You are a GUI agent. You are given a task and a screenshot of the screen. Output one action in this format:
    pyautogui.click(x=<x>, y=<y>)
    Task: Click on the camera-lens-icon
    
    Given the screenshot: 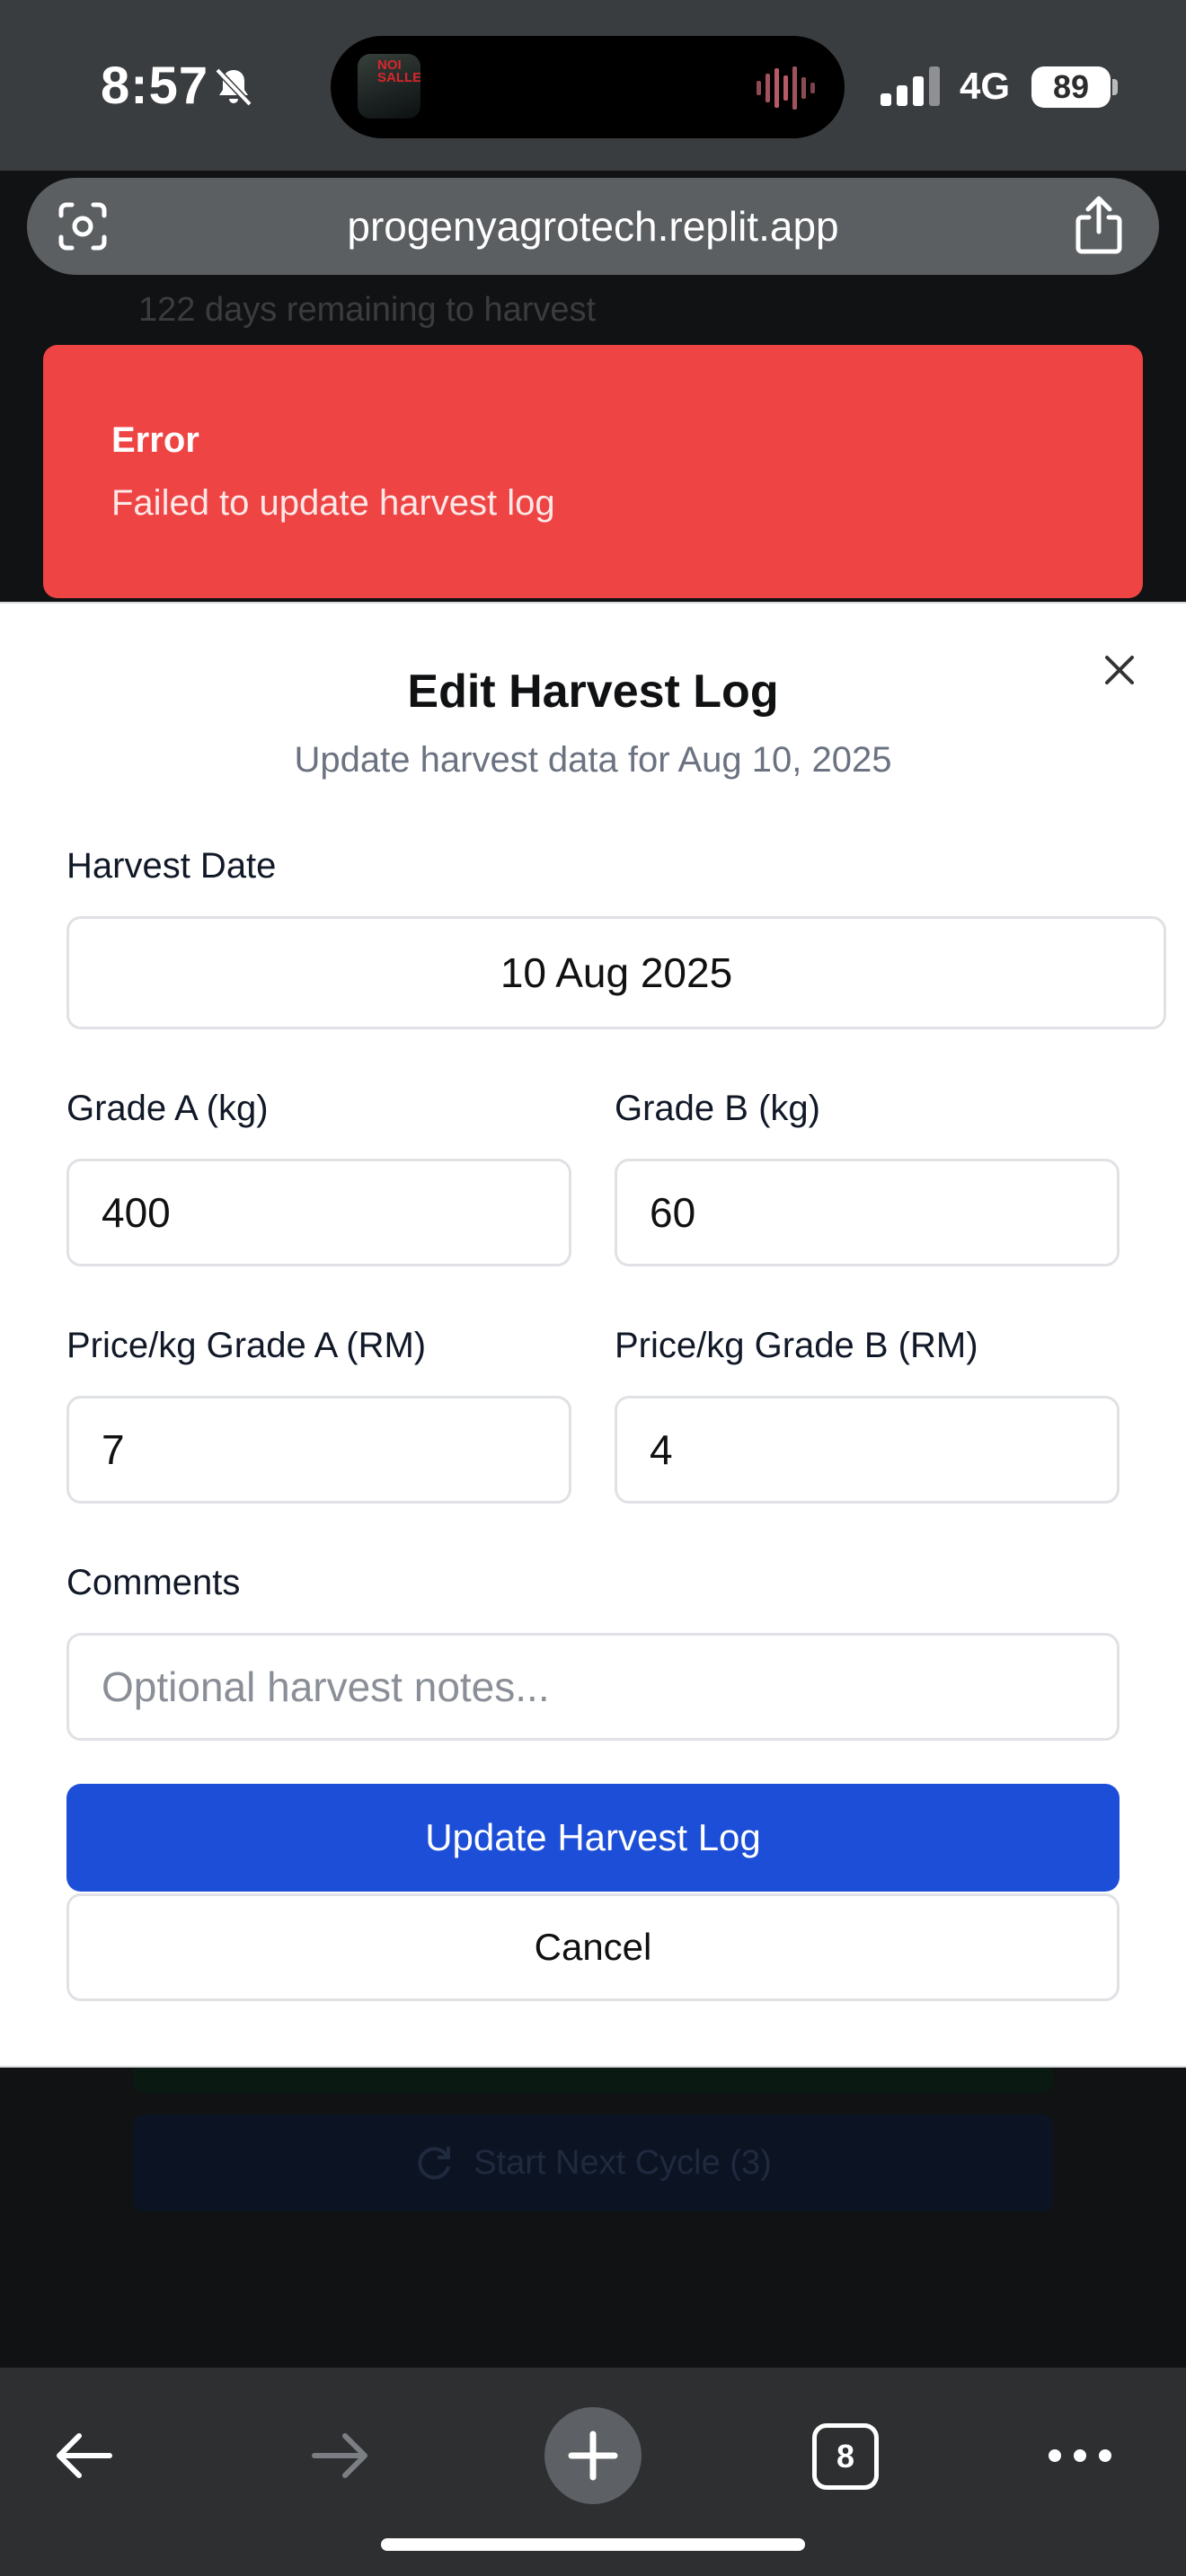 What is the action you would take?
    pyautogui.click(x=83, y=226)
    